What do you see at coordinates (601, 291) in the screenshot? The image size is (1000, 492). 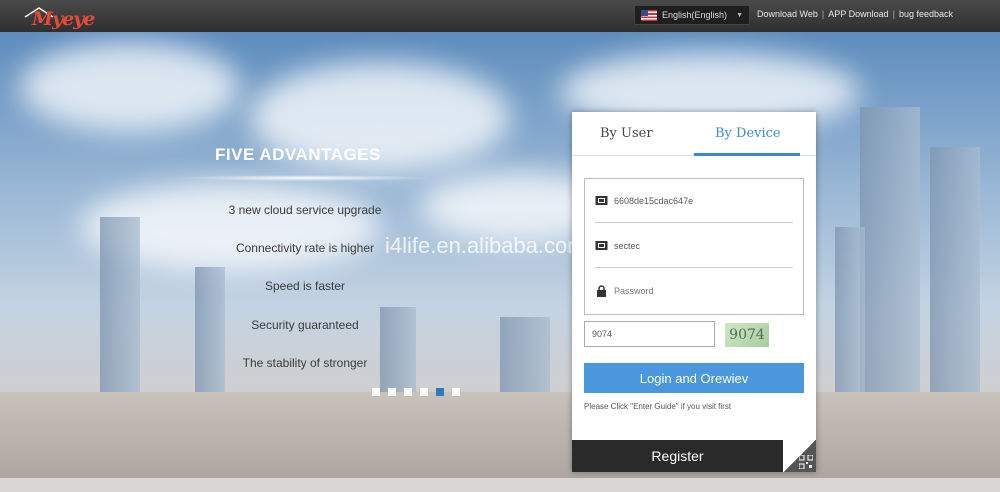 I see `lock-icon` at bounding box center [601, 291].